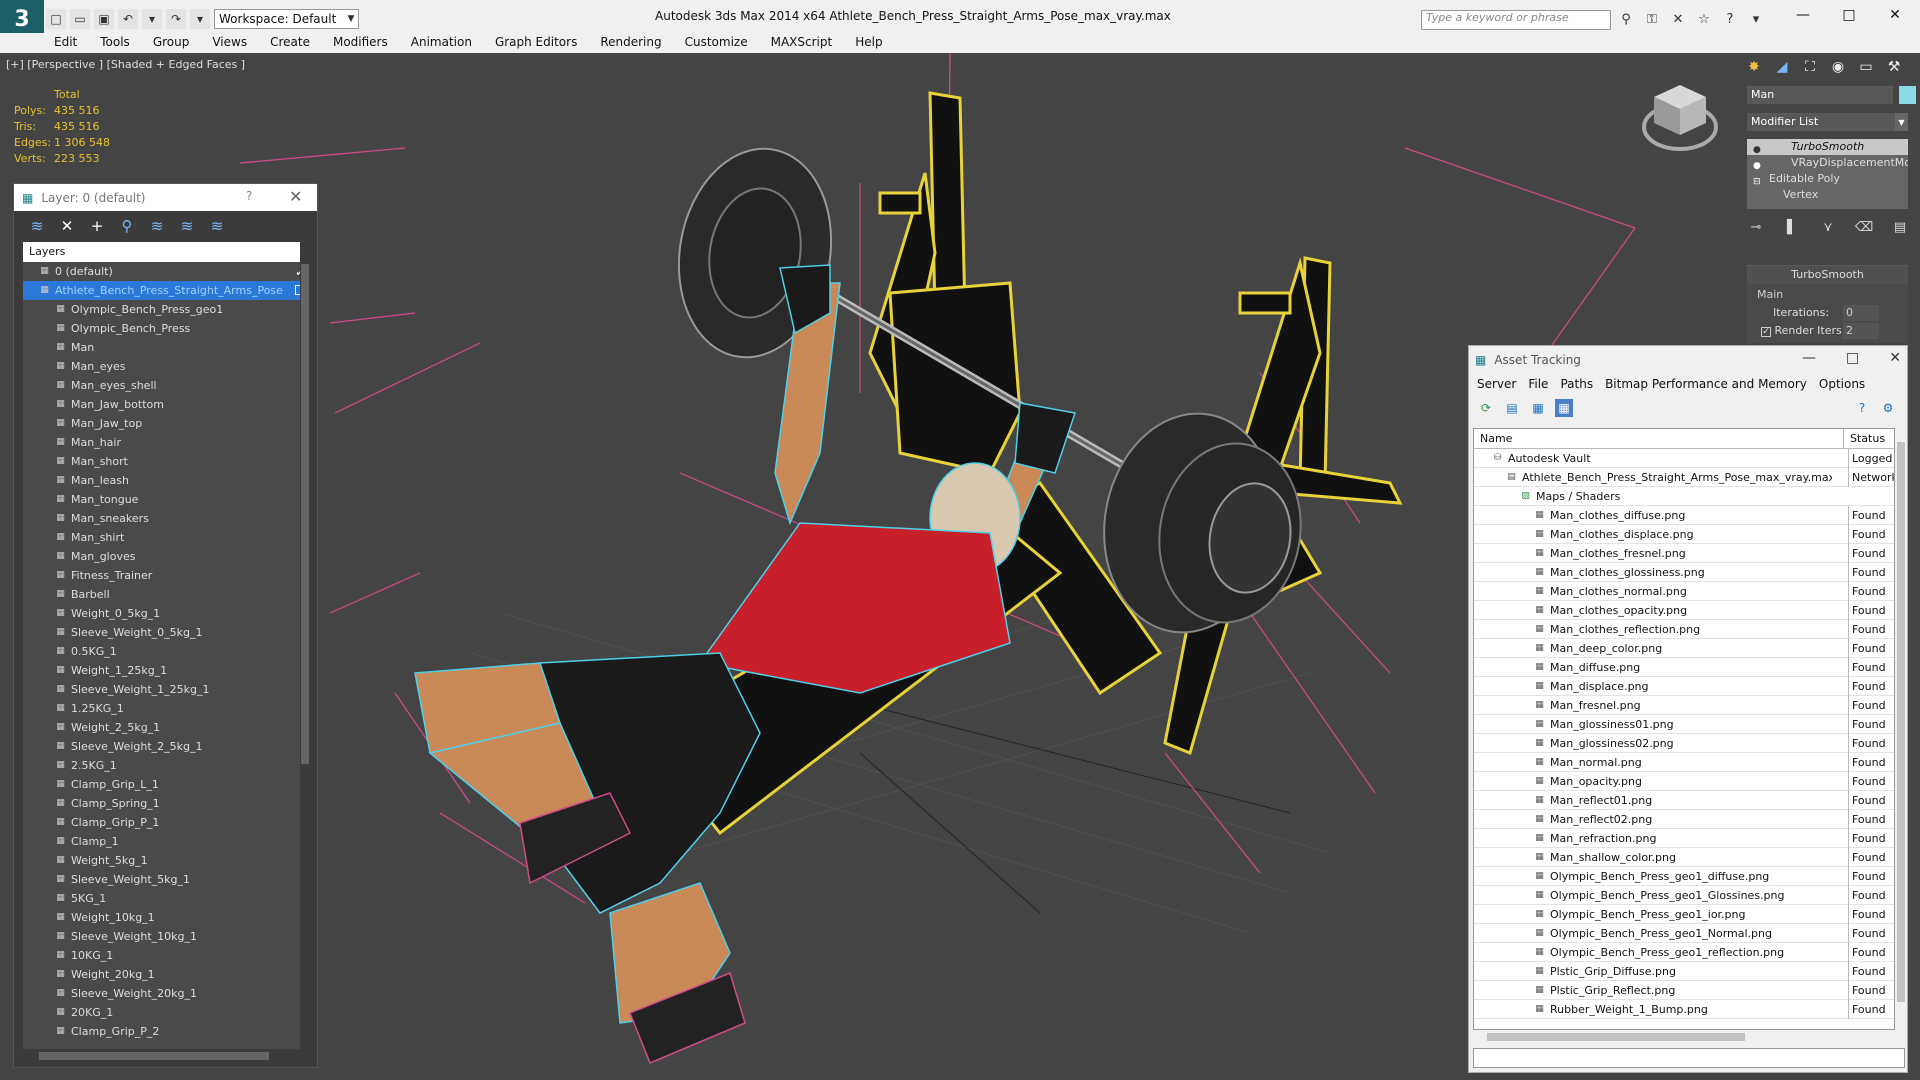  I want to click on refresh-icon: ⟳, so click(1486, 408).